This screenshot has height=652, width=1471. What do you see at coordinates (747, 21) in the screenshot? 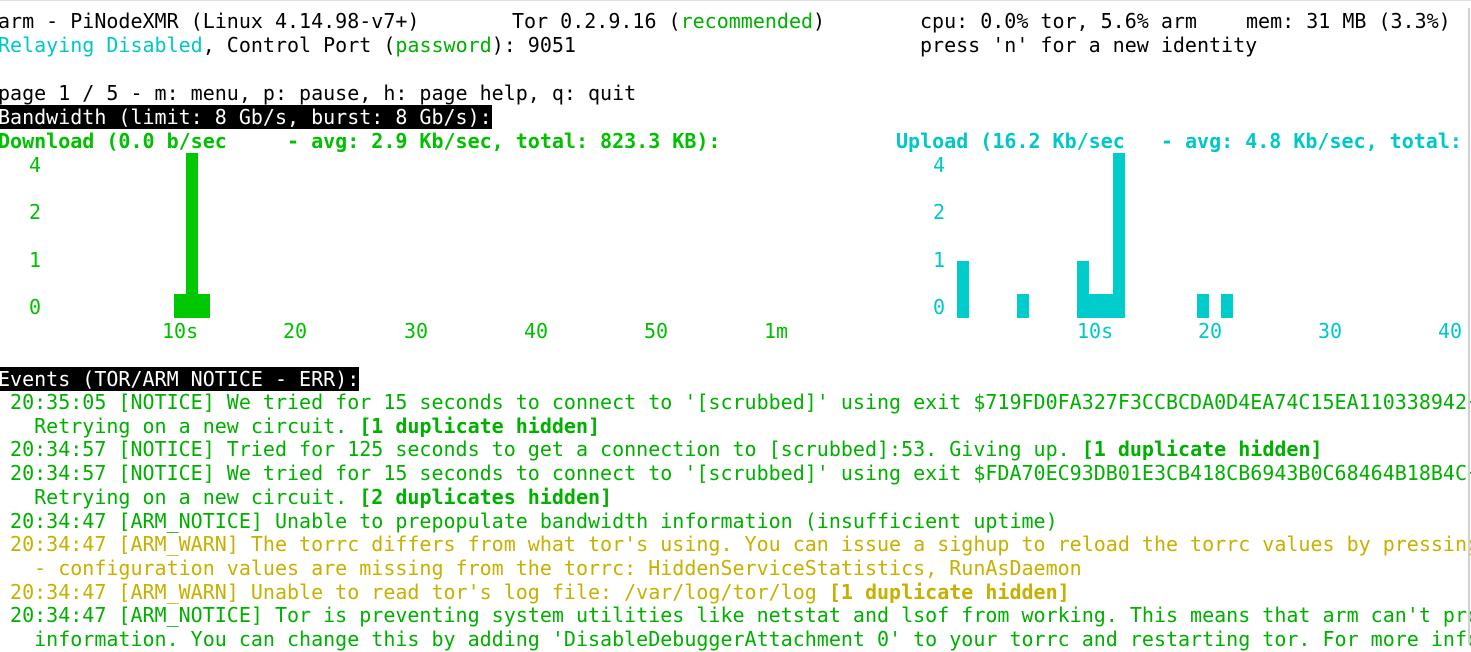
I see `tor-status: recommended` at bounding box center [747, 21].